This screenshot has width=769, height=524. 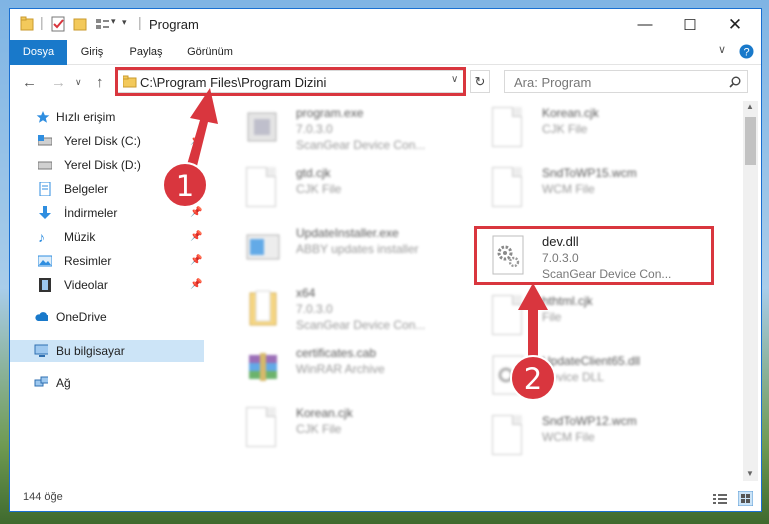 I want to click on sidebar-item-label: Müzik, so click(x=80, y=237).